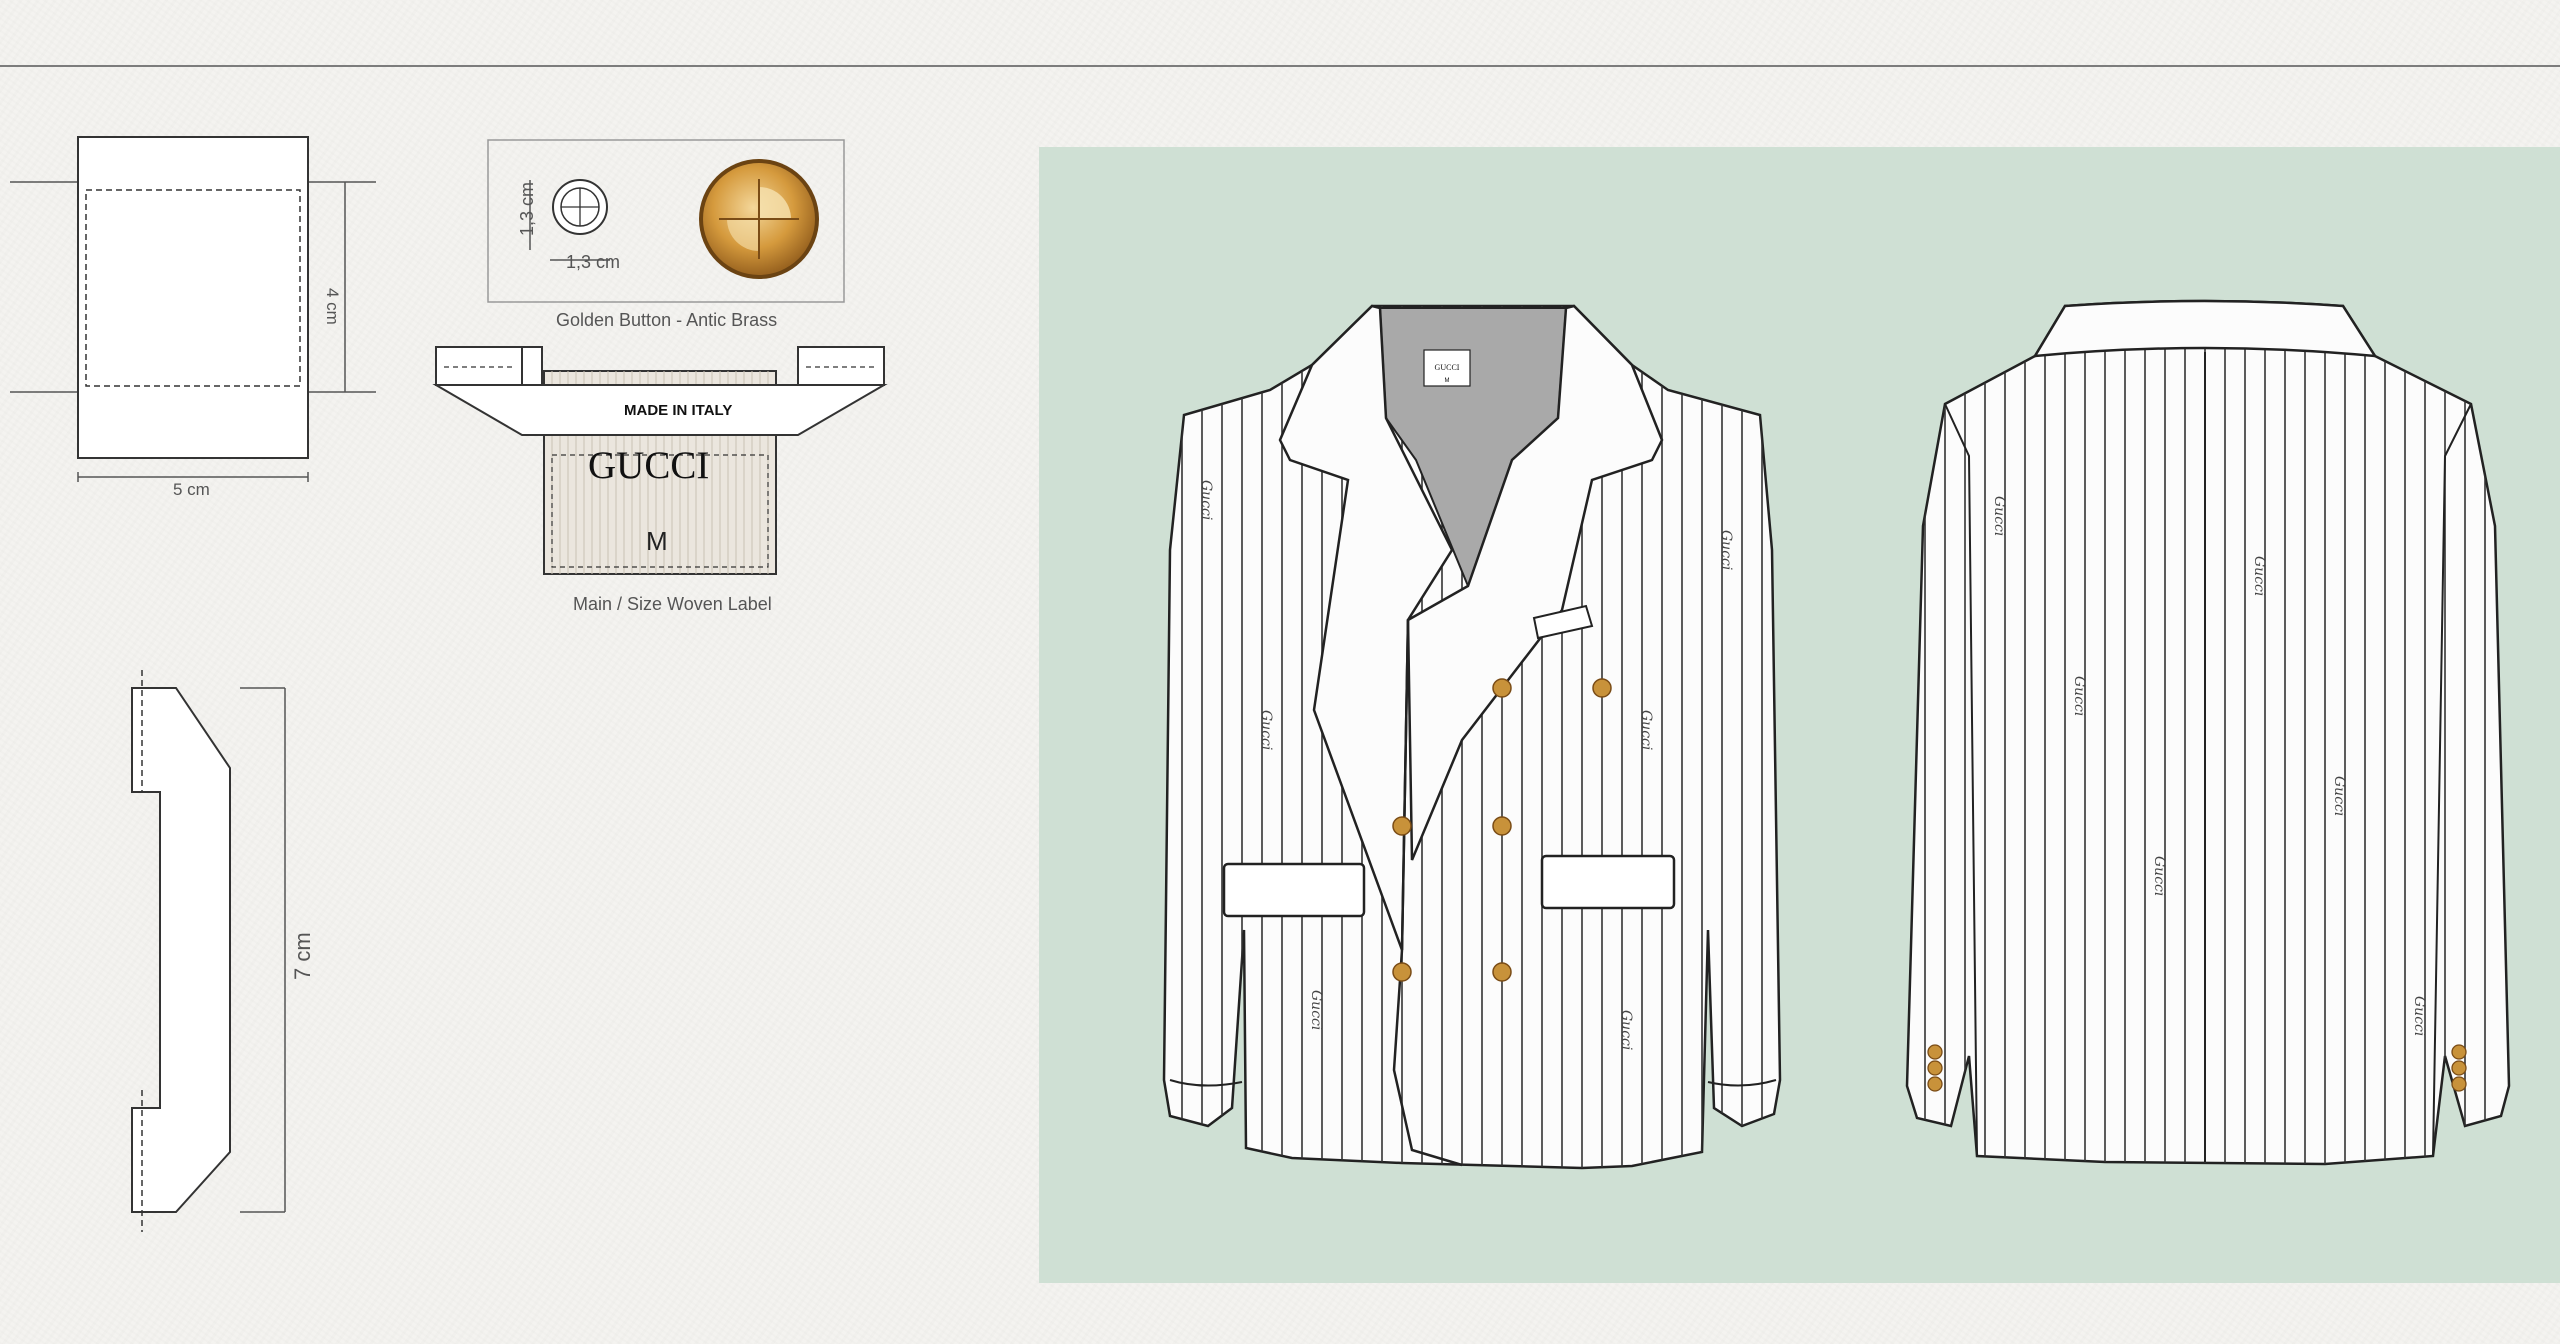 Image resolution: width=2560 pixels, height=1344 pixels. Describe the element at coordinates (759, 219) in the screenshot. I see `golden-button-icon` at that location.